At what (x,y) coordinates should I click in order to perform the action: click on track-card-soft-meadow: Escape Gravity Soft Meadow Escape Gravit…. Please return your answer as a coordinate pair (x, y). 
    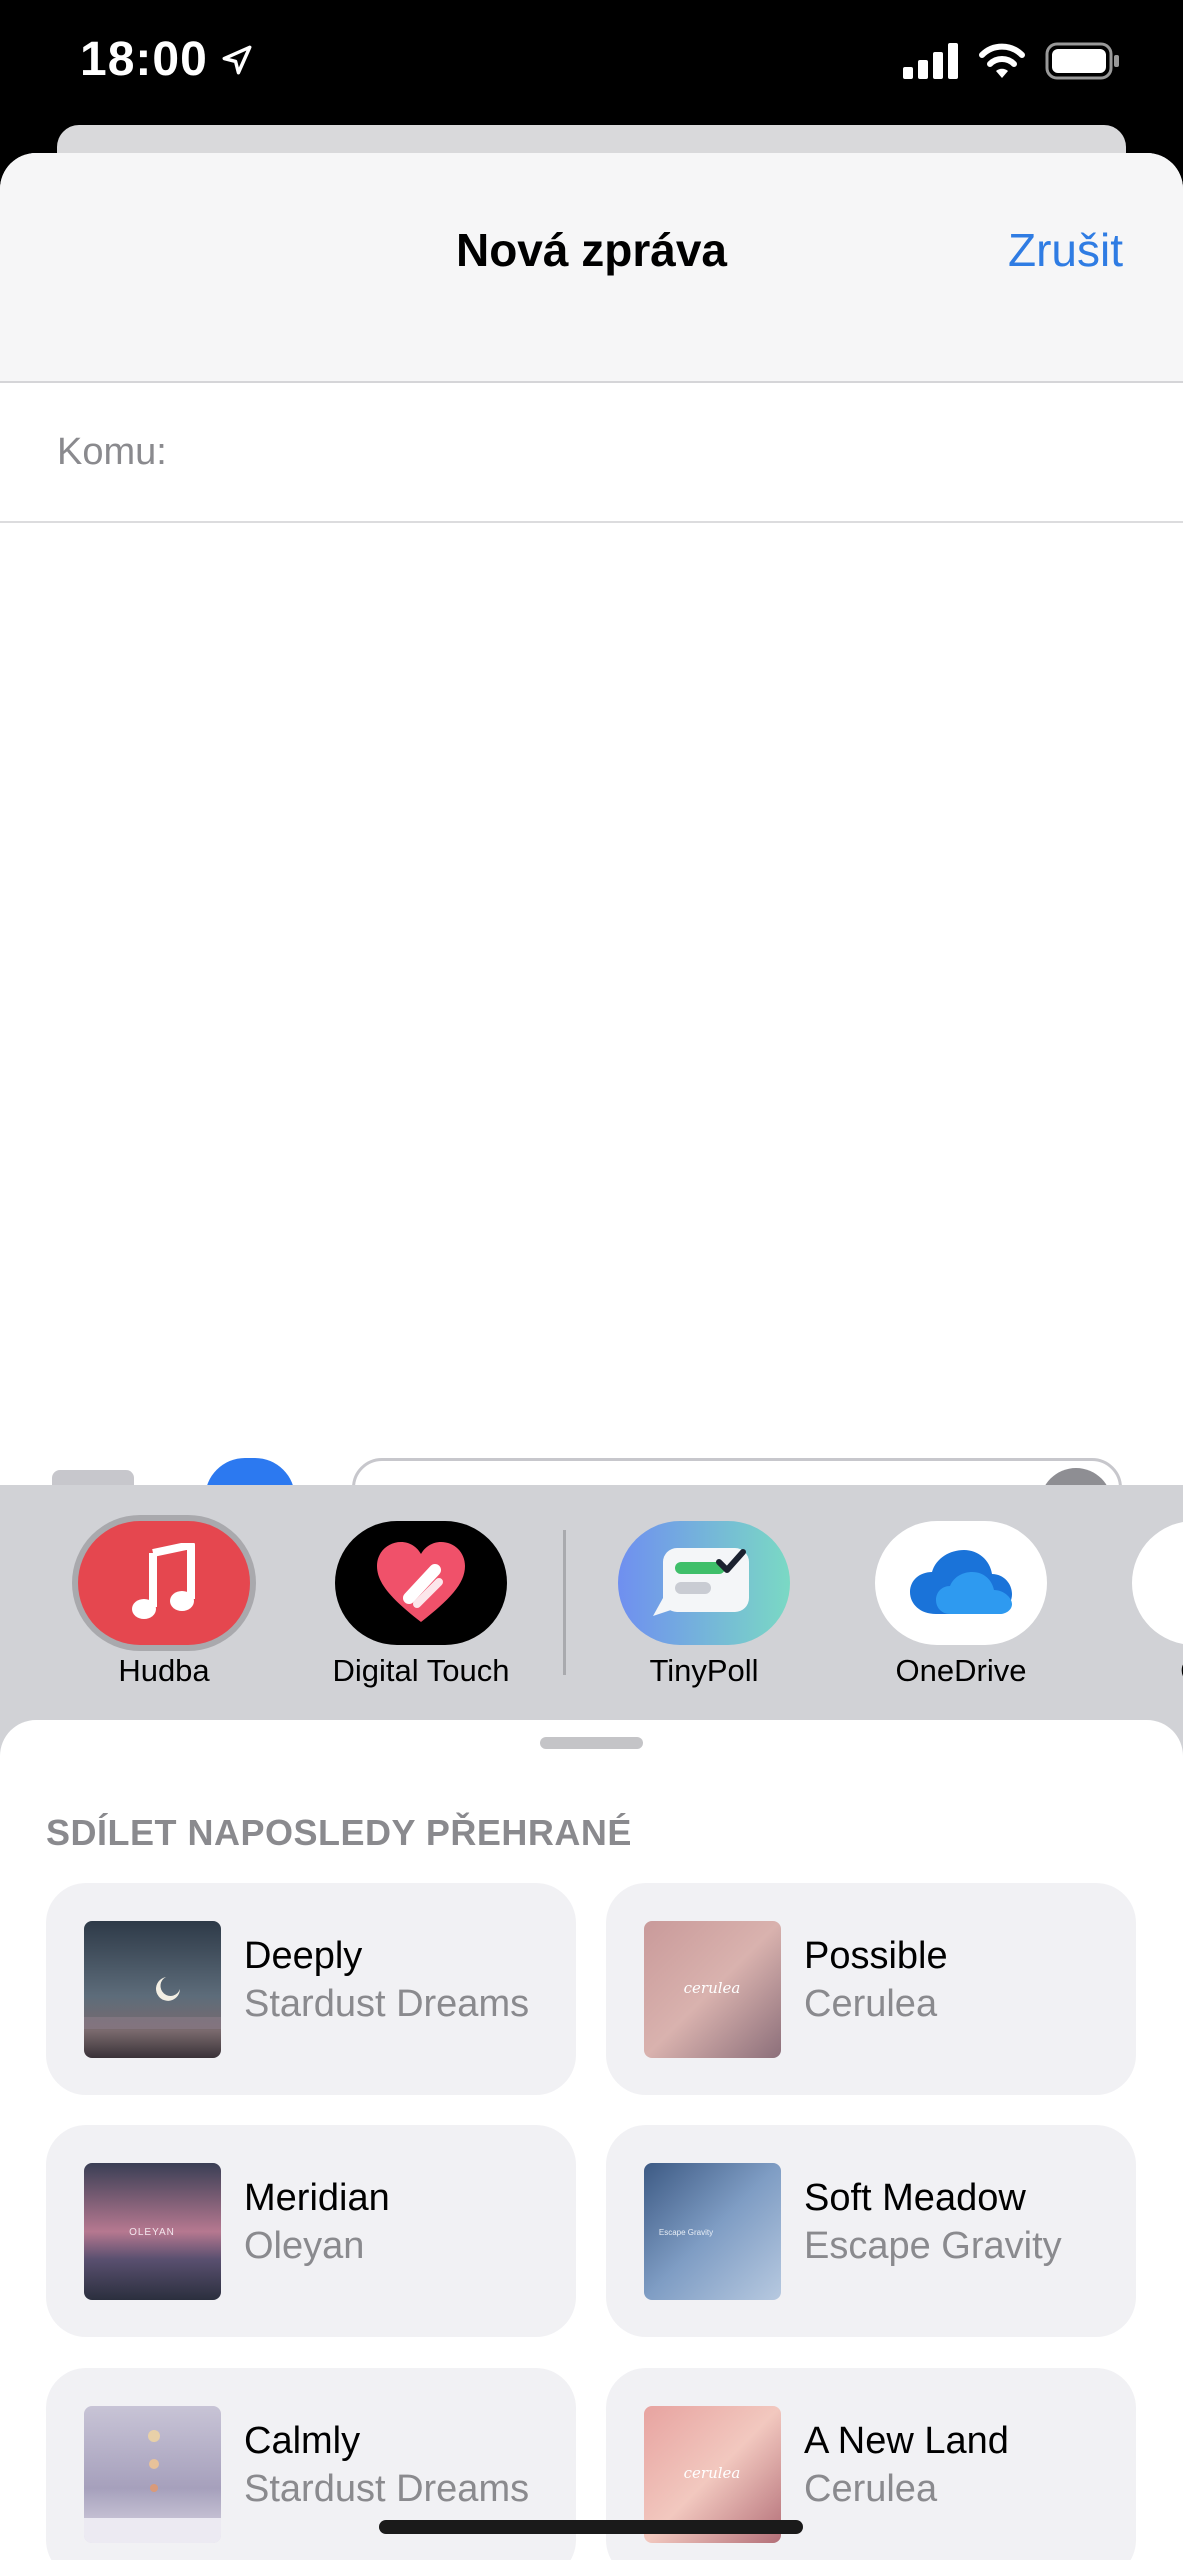
    Looking at the image, I should click on (871, 2231).